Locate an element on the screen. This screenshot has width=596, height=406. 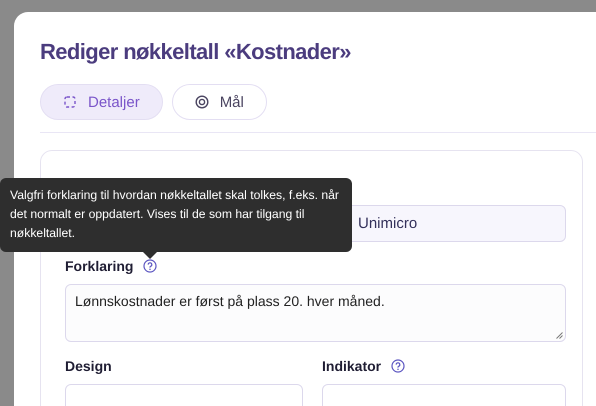
dashed-square-icon is located at coordinates (70, 102).